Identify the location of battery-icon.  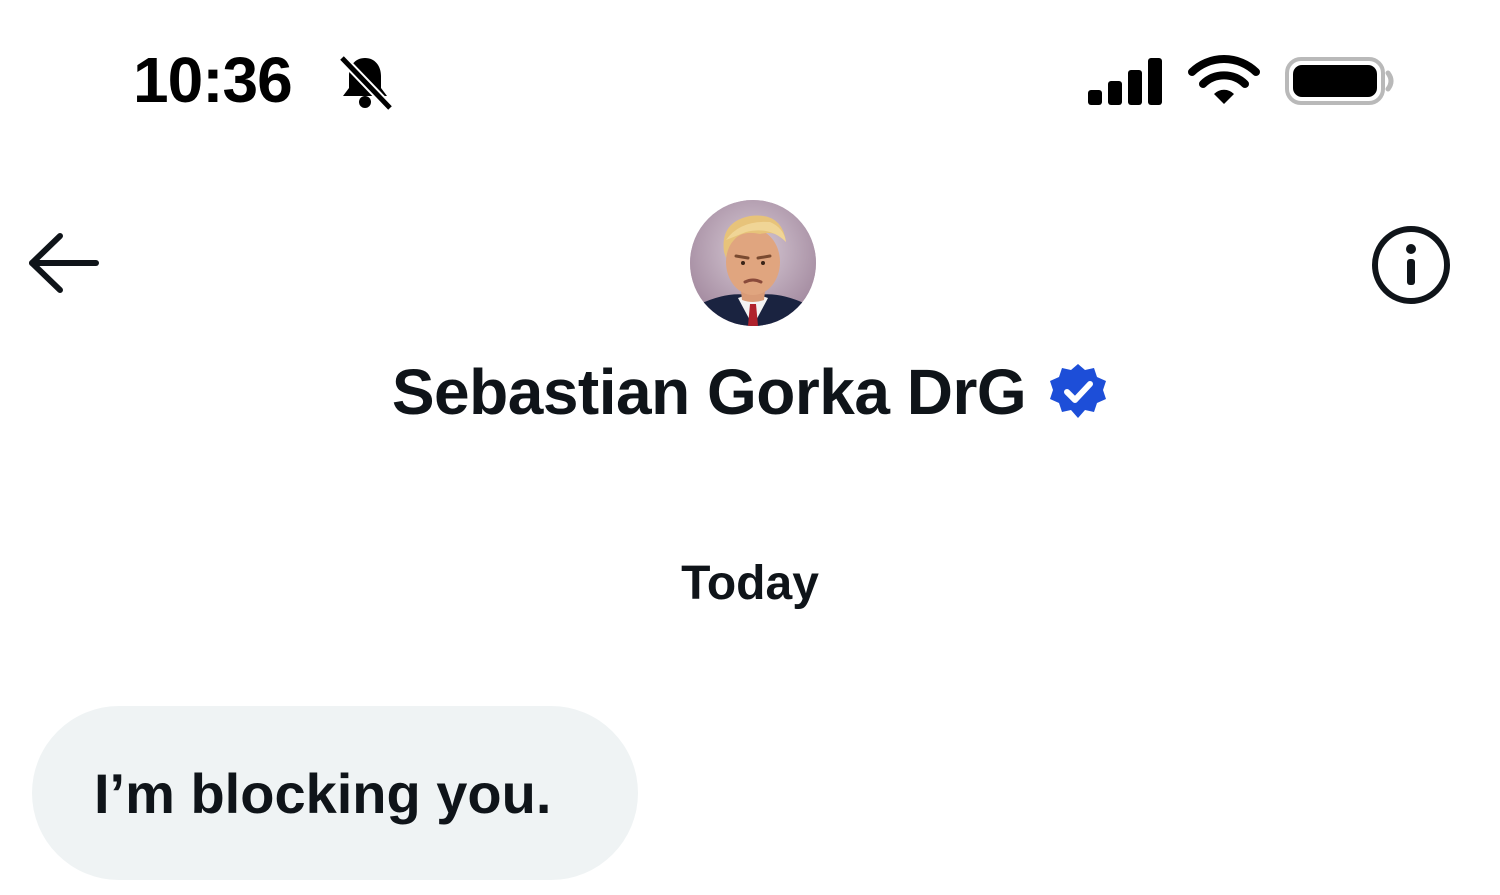
(1339, 81).